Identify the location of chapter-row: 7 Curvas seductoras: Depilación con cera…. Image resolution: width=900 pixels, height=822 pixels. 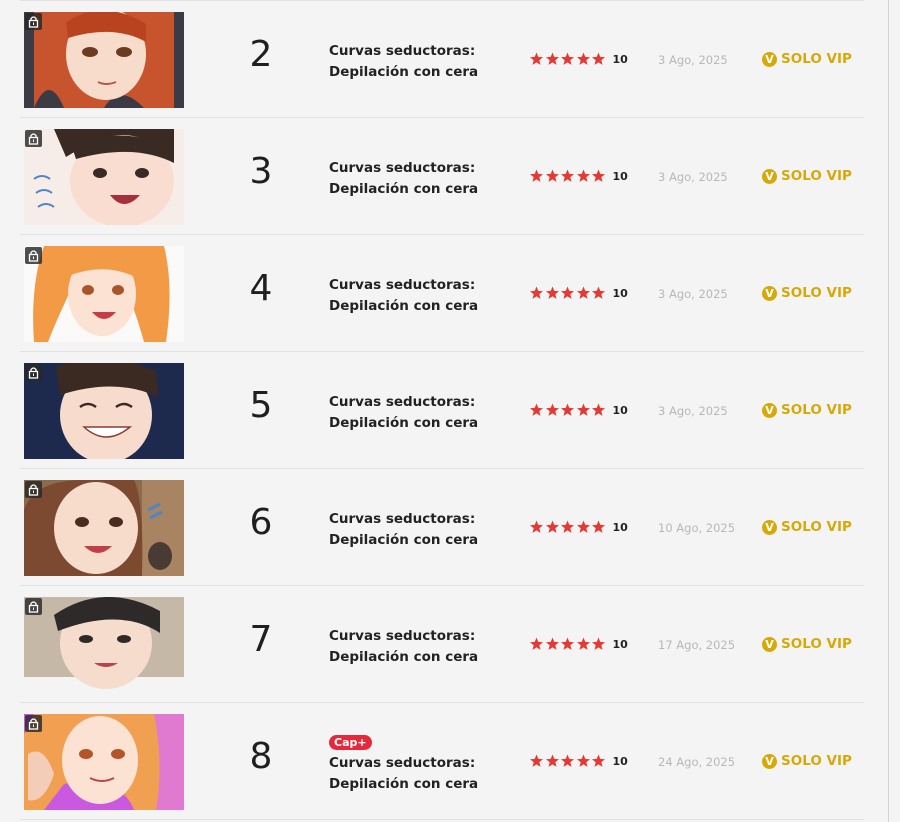
(442, 644).